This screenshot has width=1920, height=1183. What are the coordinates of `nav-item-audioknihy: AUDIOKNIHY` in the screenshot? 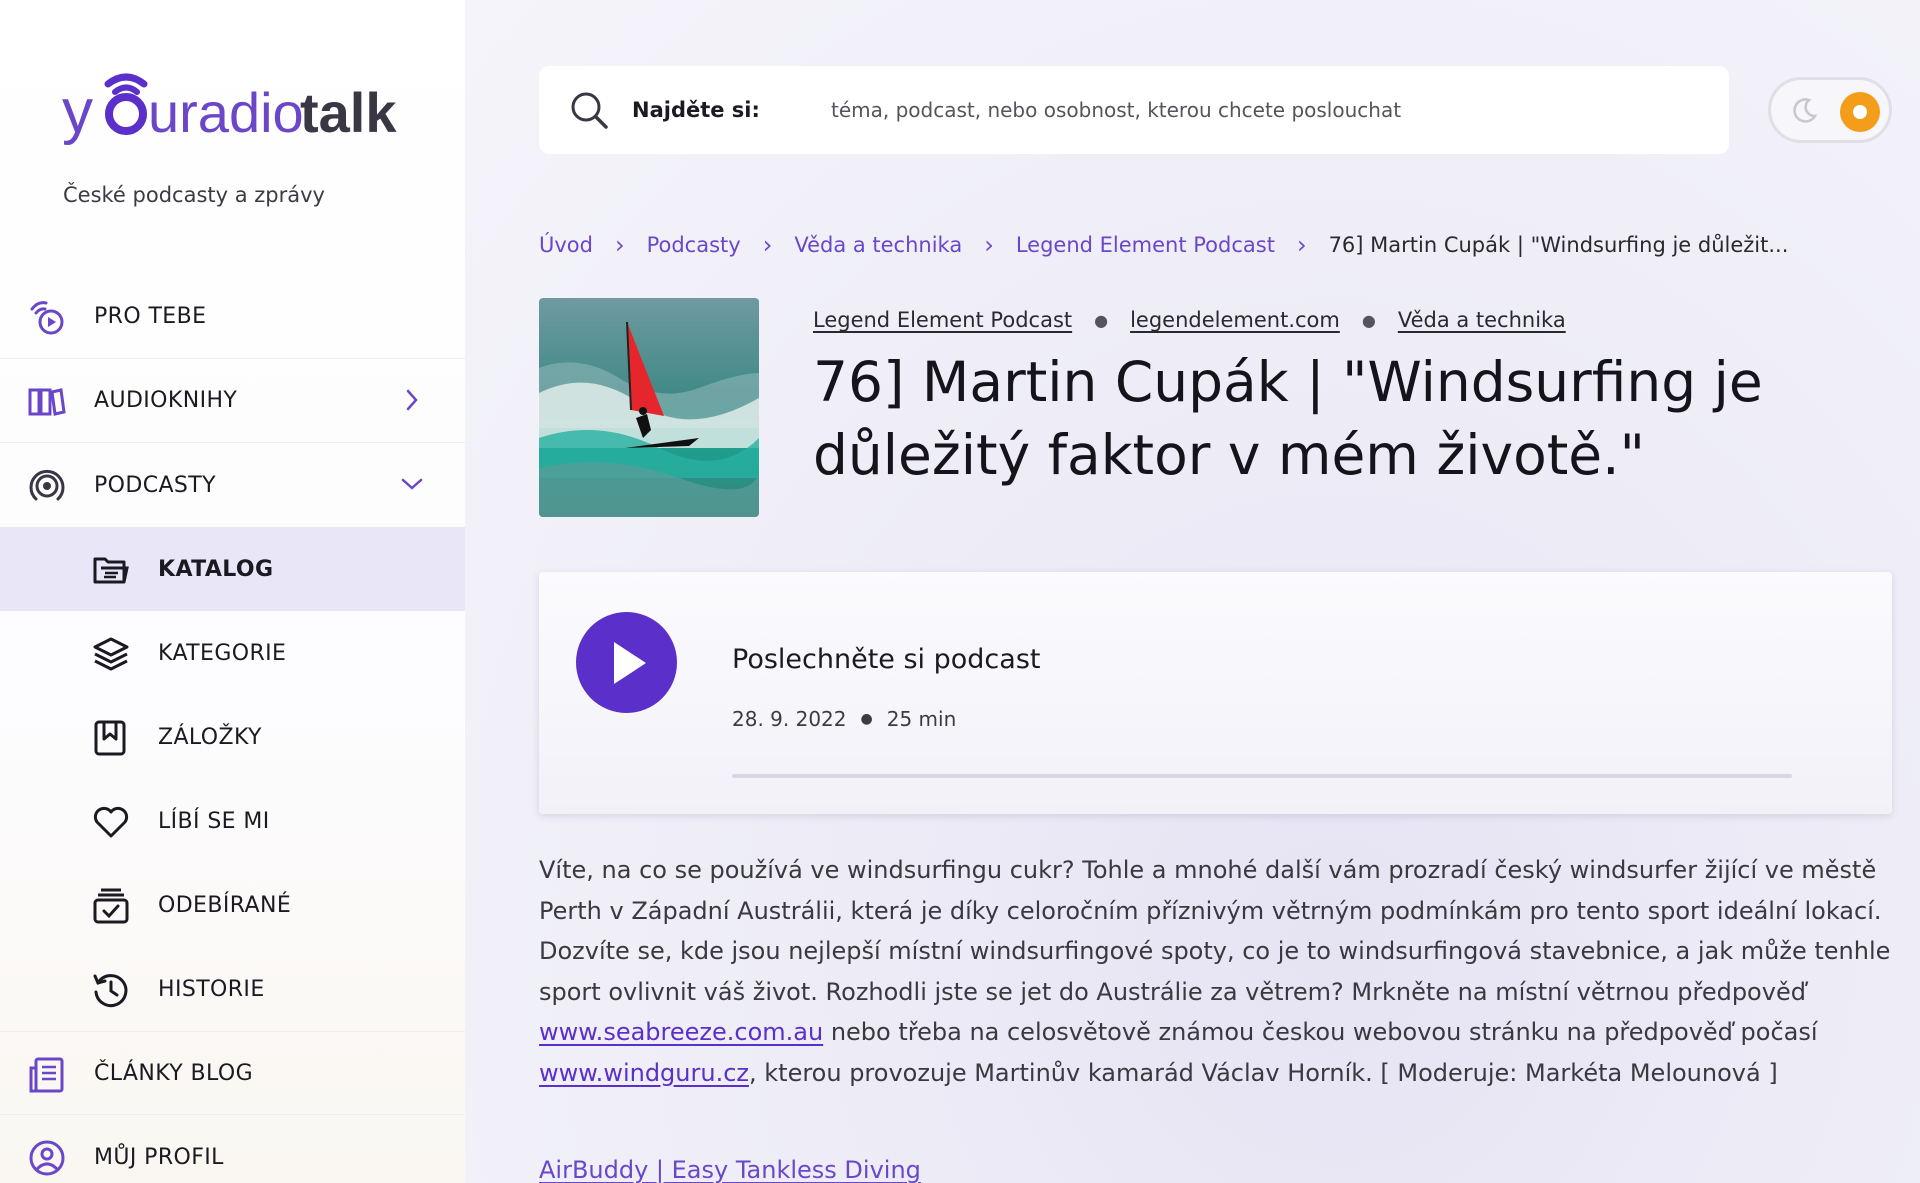 It's located at (232, 401).